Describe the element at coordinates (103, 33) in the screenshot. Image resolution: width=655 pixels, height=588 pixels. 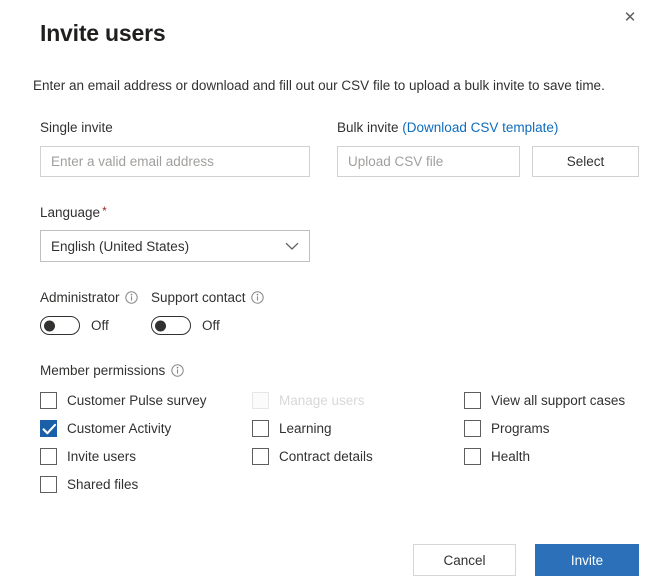
I see `page-title: Invite users` at that location.